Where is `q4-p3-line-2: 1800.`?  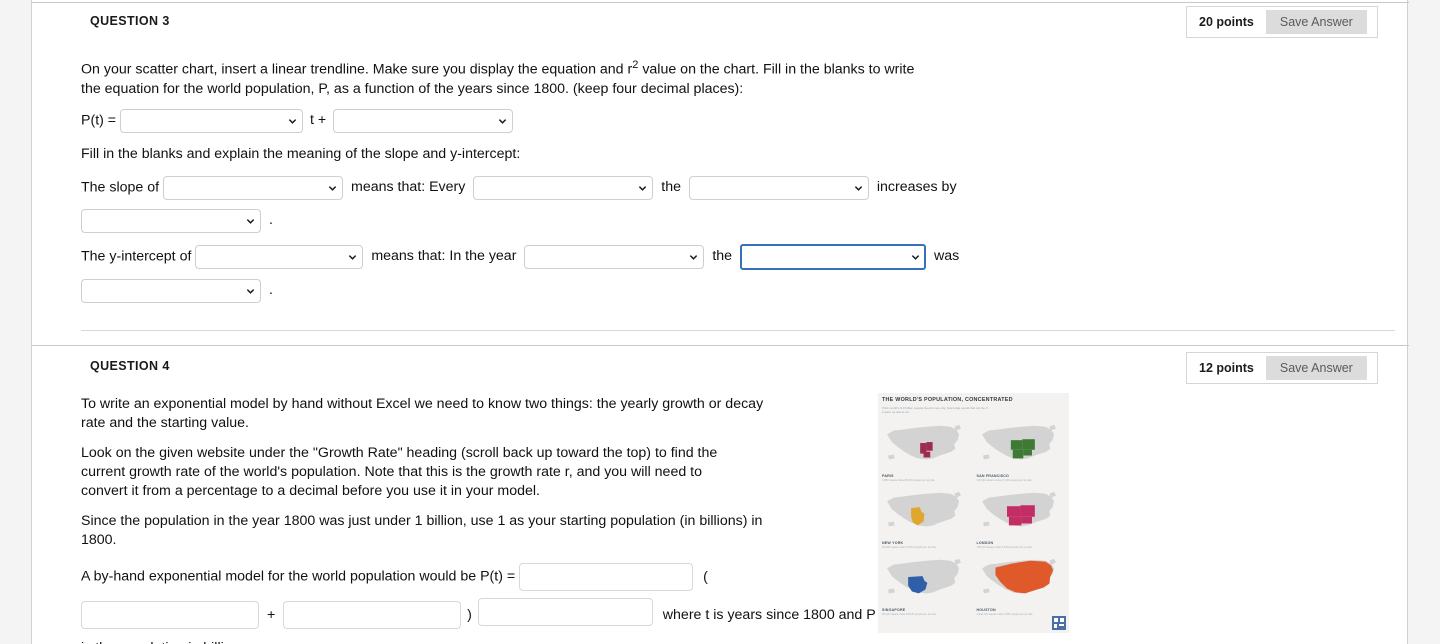
q4-p3-line-2: 1800. is located at coordinates (99, 540).